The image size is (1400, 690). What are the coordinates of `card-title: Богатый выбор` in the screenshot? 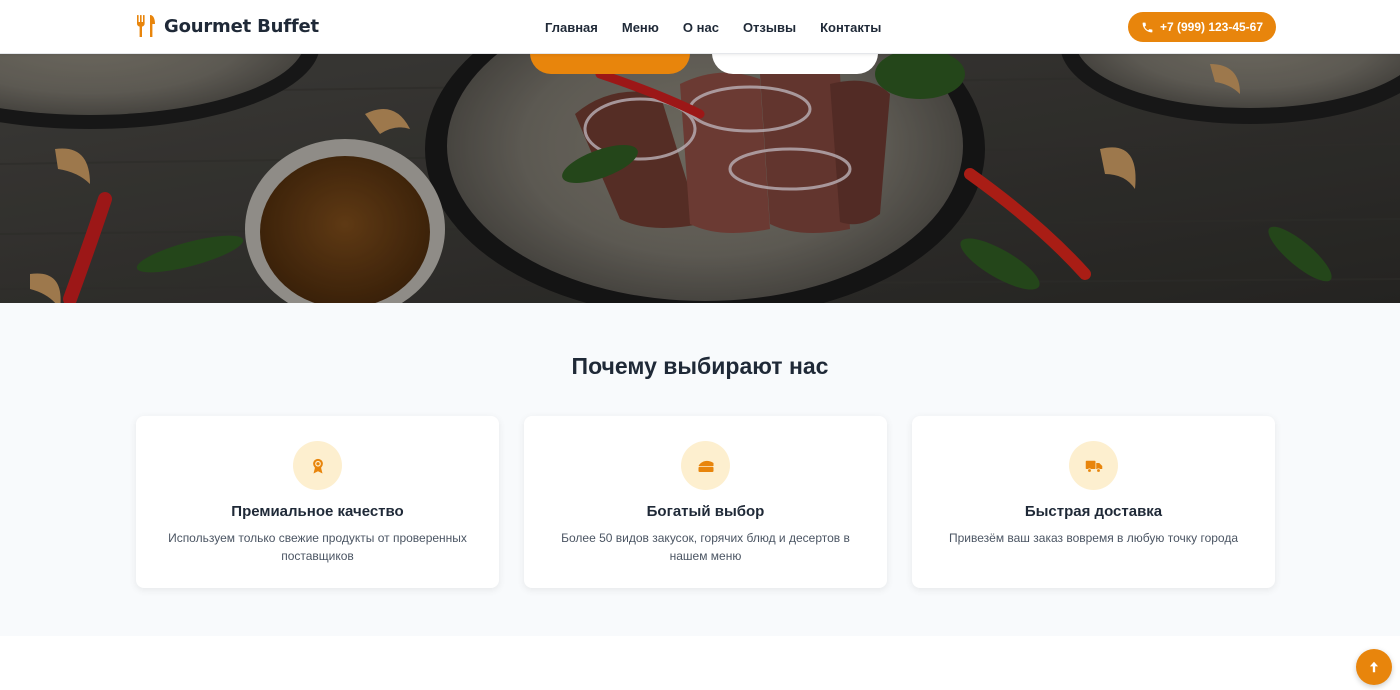 It's located at (705, 511).